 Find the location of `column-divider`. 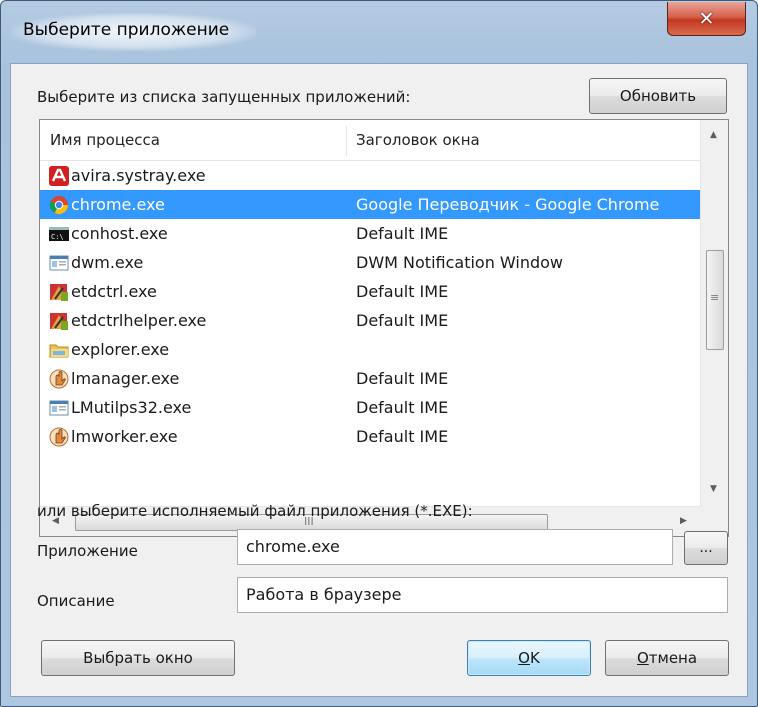

column-divider is located at coordinates (346, 141).